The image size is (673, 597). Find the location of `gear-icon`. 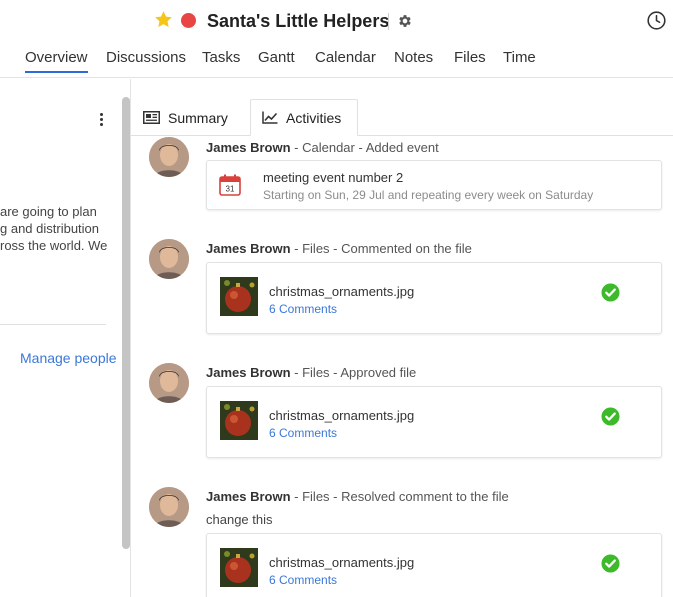

gear-icon is located at coordinates (405, 21).